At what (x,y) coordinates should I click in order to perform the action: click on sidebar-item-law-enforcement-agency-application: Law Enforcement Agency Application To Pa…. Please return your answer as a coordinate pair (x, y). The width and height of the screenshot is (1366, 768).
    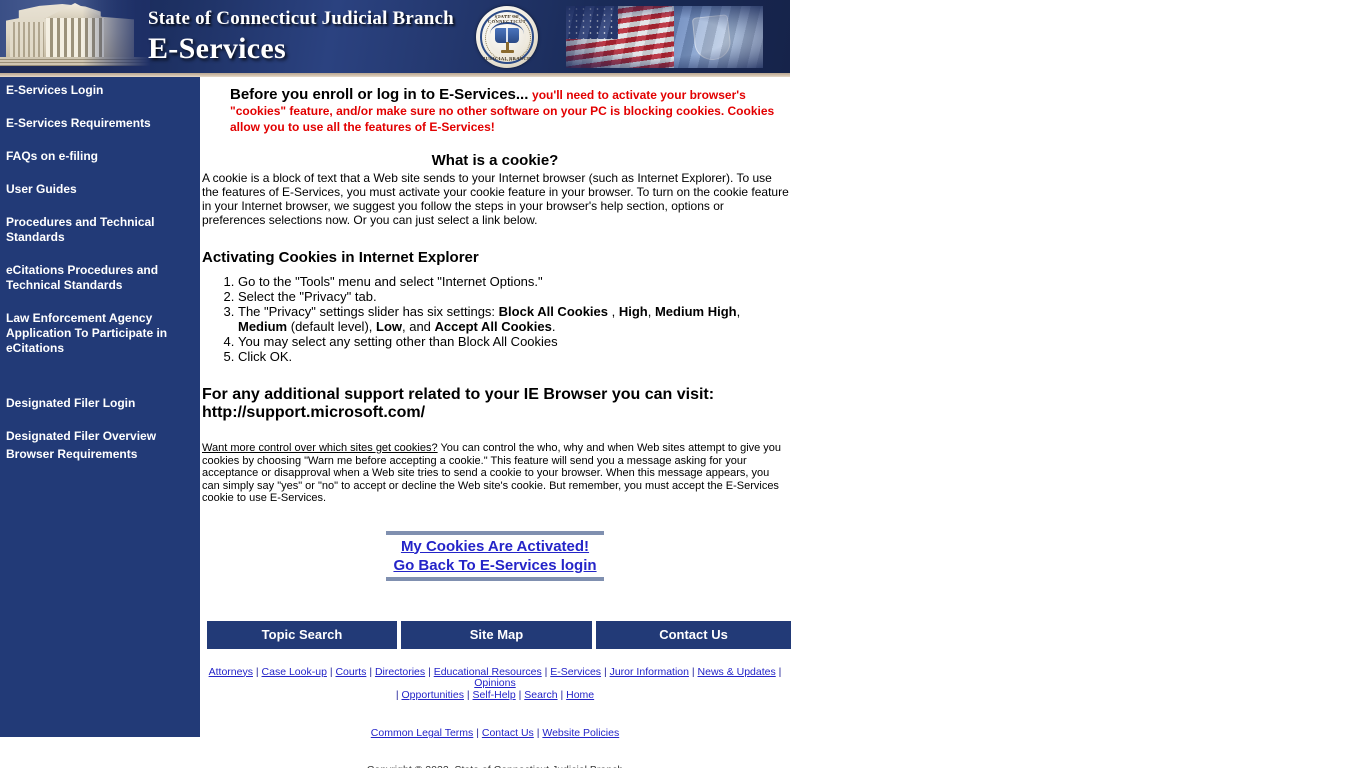
    Looking at the image, I should click on (100, 333).